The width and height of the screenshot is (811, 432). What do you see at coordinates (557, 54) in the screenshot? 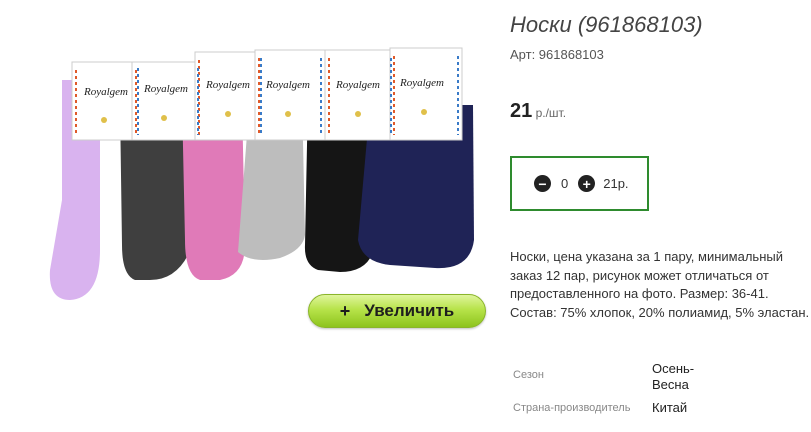
I see `product-sku: Арт: 961868103` at bounding box center [557, 54].